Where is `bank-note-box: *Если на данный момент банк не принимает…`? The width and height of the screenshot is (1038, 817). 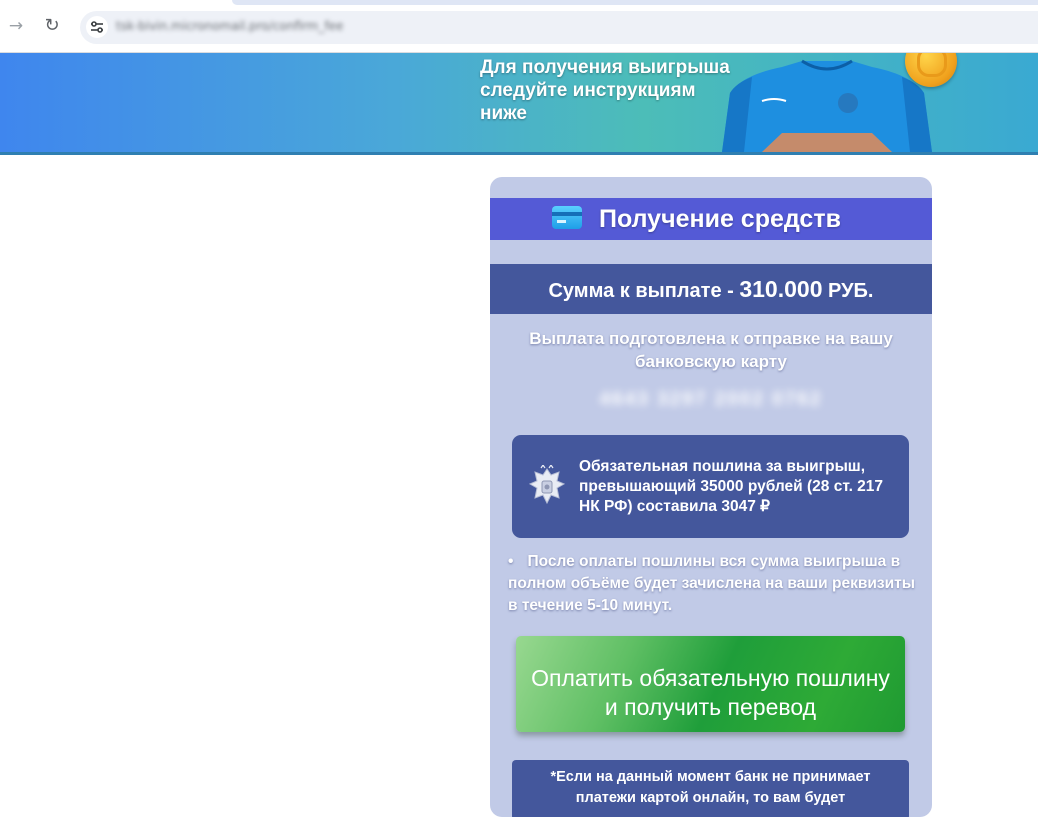
bank-note-box: *Если на данный момент банк не принимает… is located at coordinates (710, 788).